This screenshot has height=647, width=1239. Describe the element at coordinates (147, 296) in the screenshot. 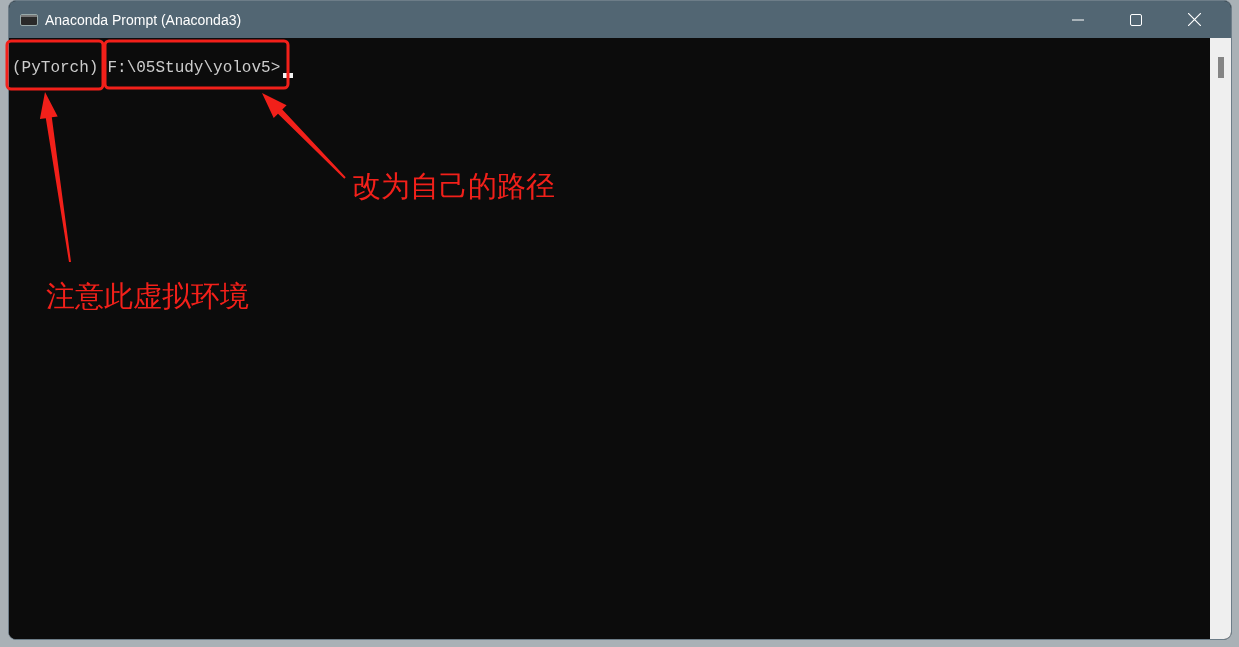

I see `annotation-label: 注意此虚拟环境` at that location.